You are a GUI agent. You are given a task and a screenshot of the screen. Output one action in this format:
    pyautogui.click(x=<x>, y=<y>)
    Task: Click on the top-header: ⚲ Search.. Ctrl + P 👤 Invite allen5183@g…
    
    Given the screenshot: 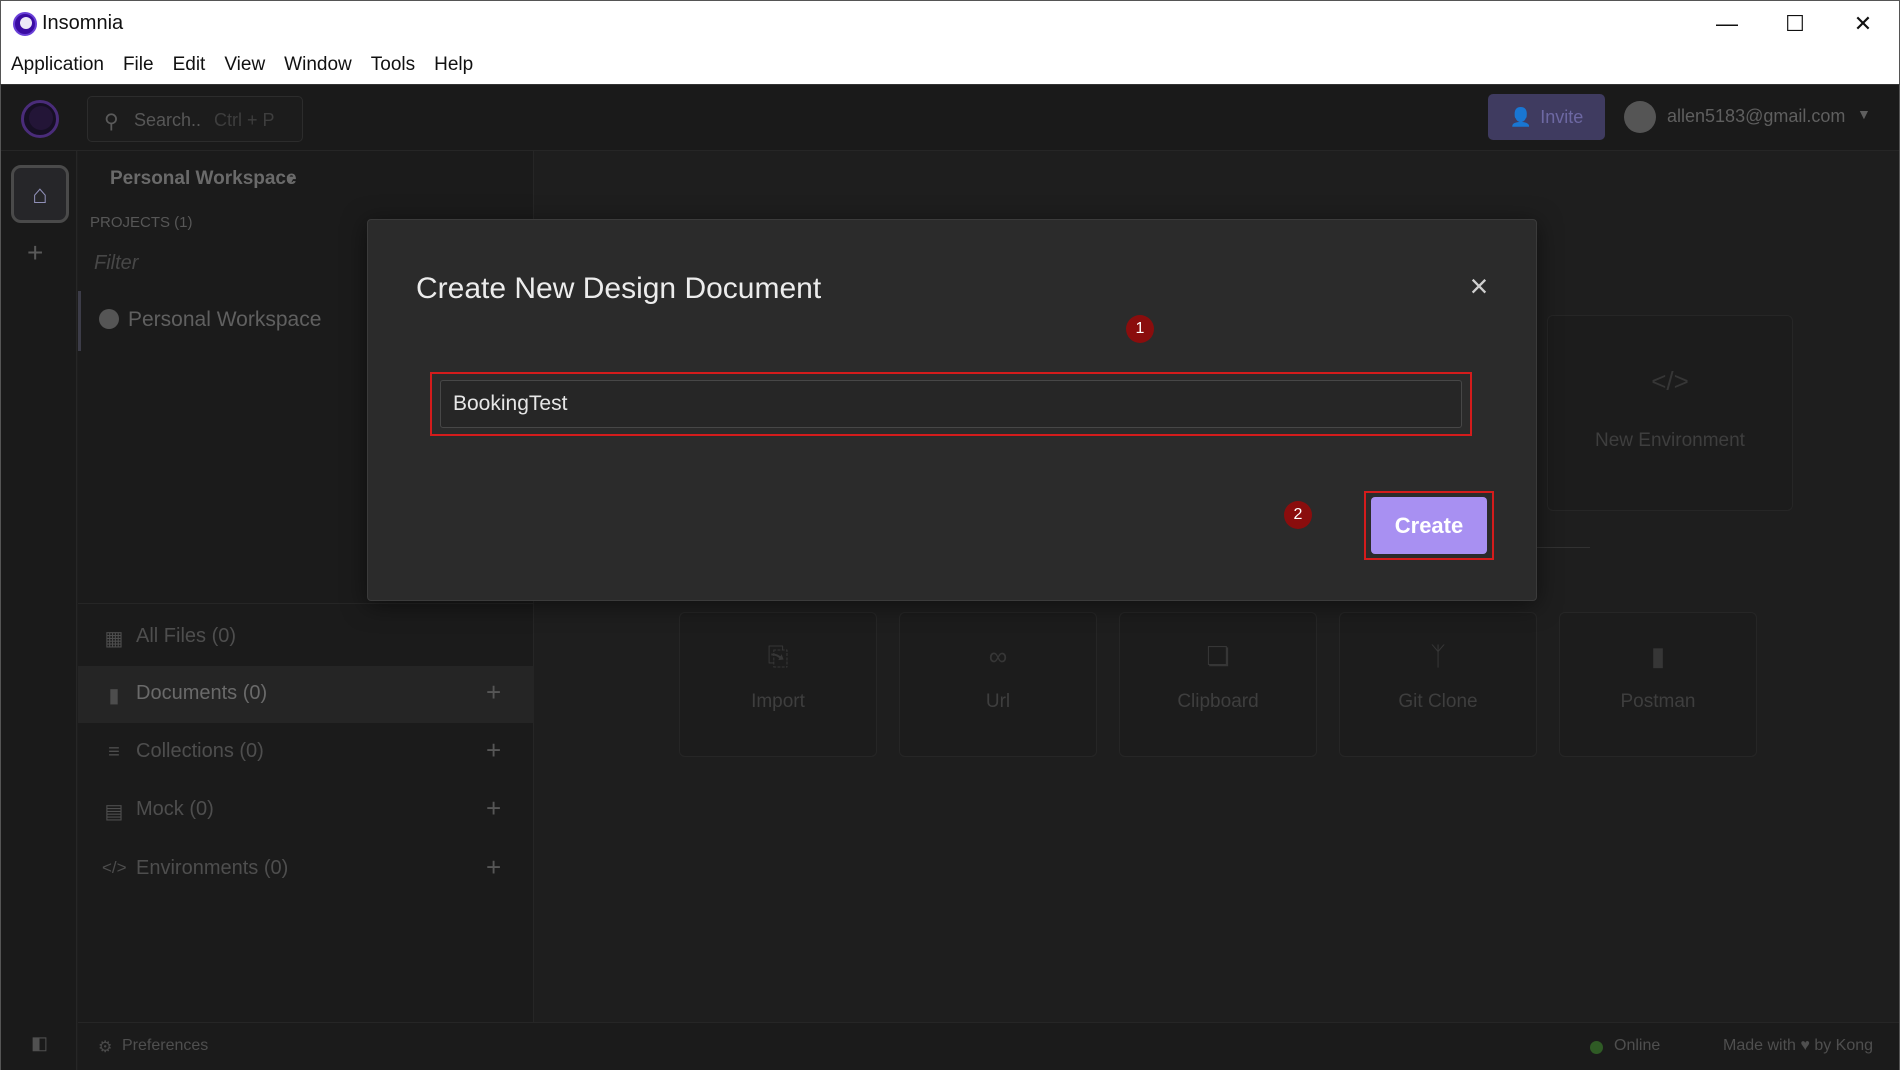 What is the action you would take?
    pyautogui.click(x=950, y=118)
    